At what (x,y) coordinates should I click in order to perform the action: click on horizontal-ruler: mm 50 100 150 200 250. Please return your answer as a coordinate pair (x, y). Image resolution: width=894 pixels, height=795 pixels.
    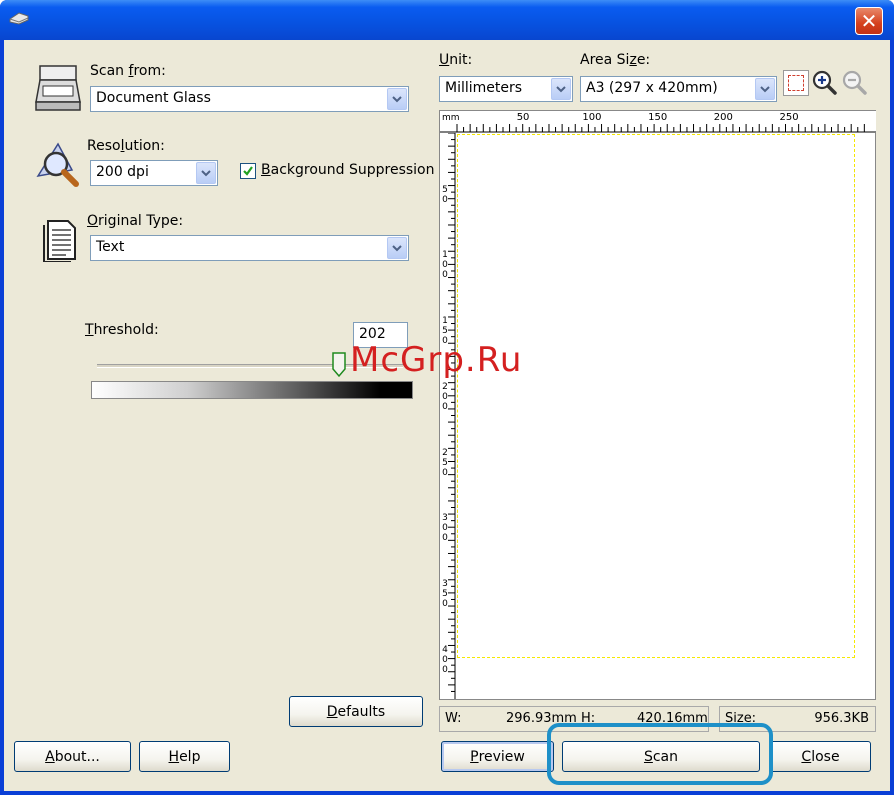
    Looking at the image, I should click on (658, 122).